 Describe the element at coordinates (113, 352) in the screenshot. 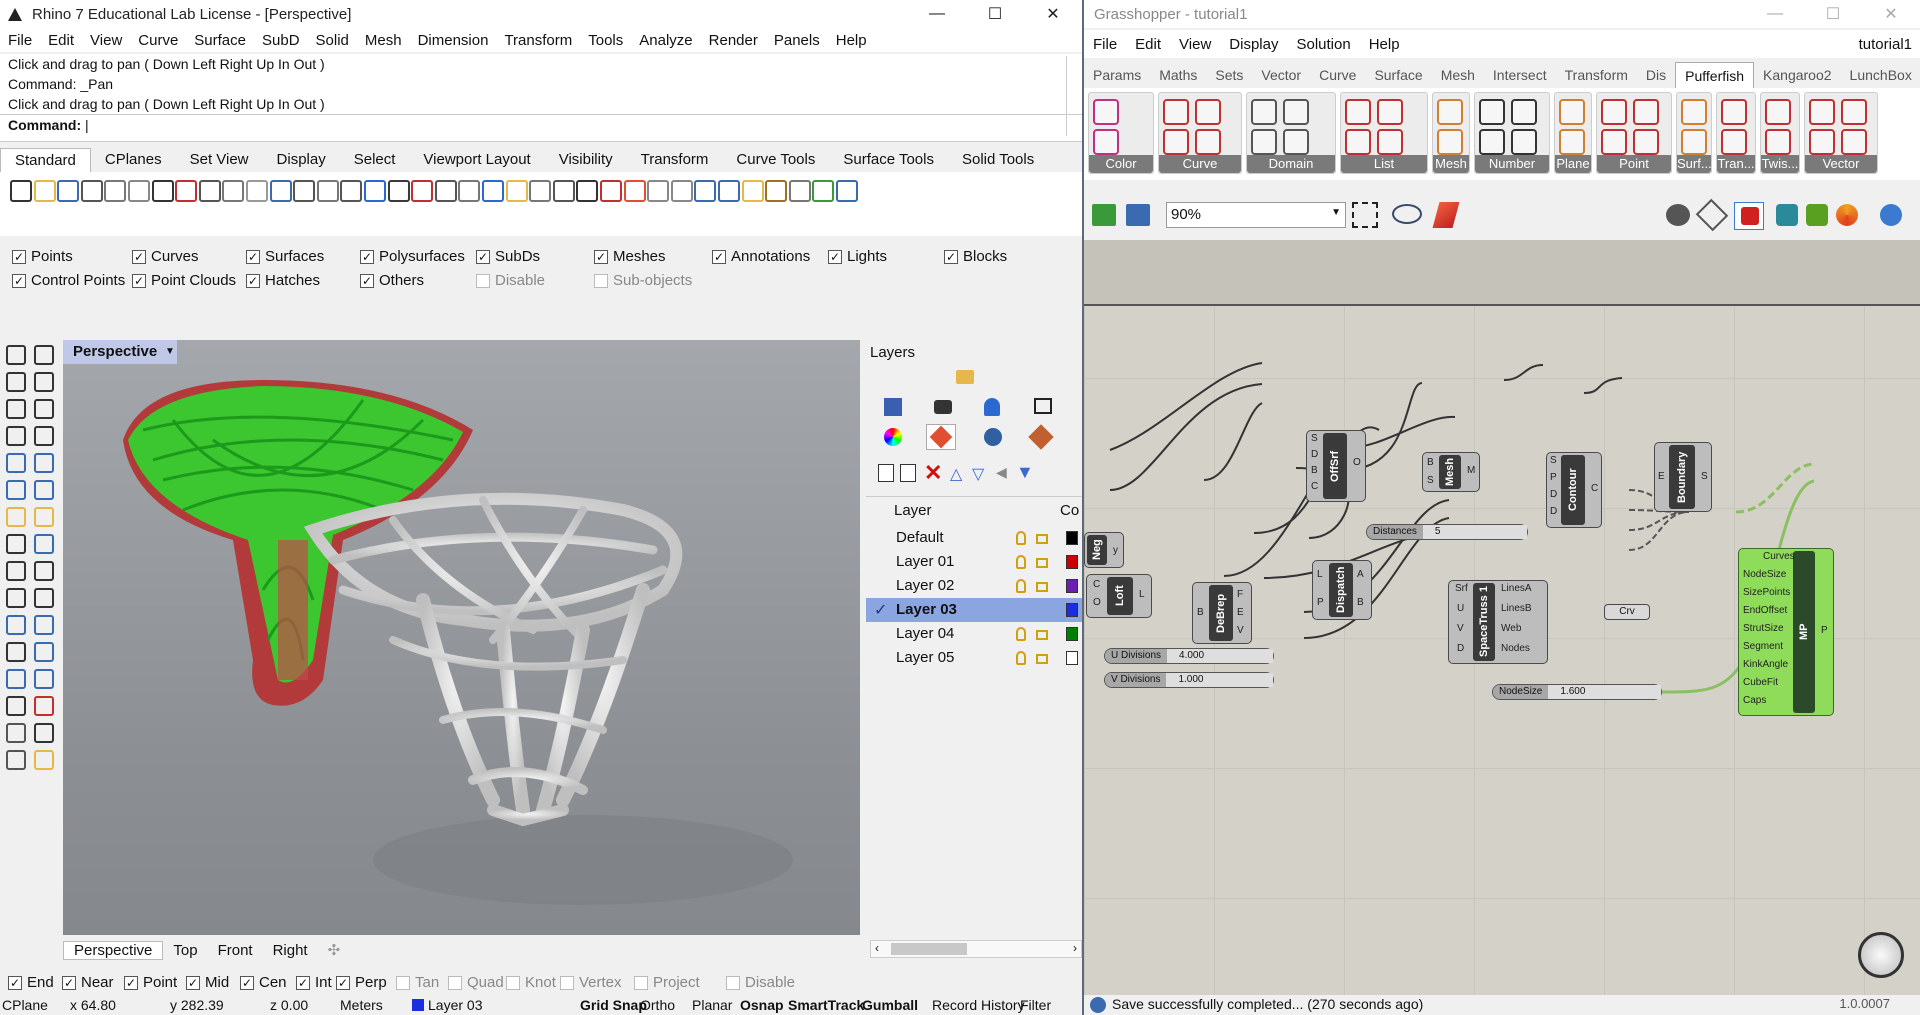

I see `viewport-title: Perspective` at that location.